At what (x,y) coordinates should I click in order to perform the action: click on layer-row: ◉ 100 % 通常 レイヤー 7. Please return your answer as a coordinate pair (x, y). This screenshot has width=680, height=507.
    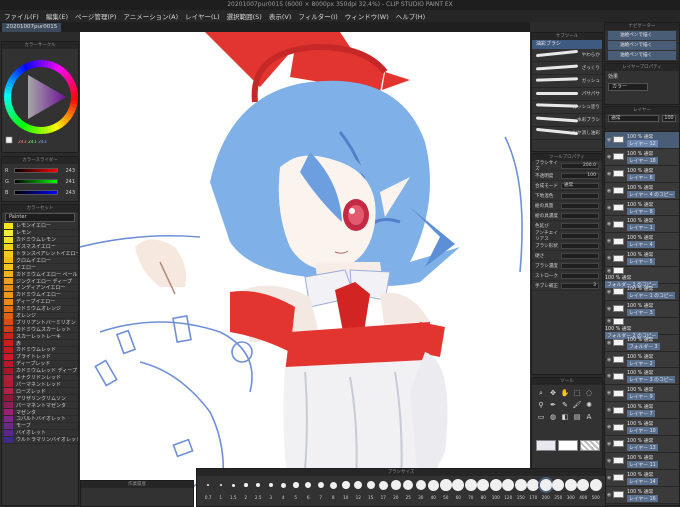
    Looking at the image, I should click on (642, 411).